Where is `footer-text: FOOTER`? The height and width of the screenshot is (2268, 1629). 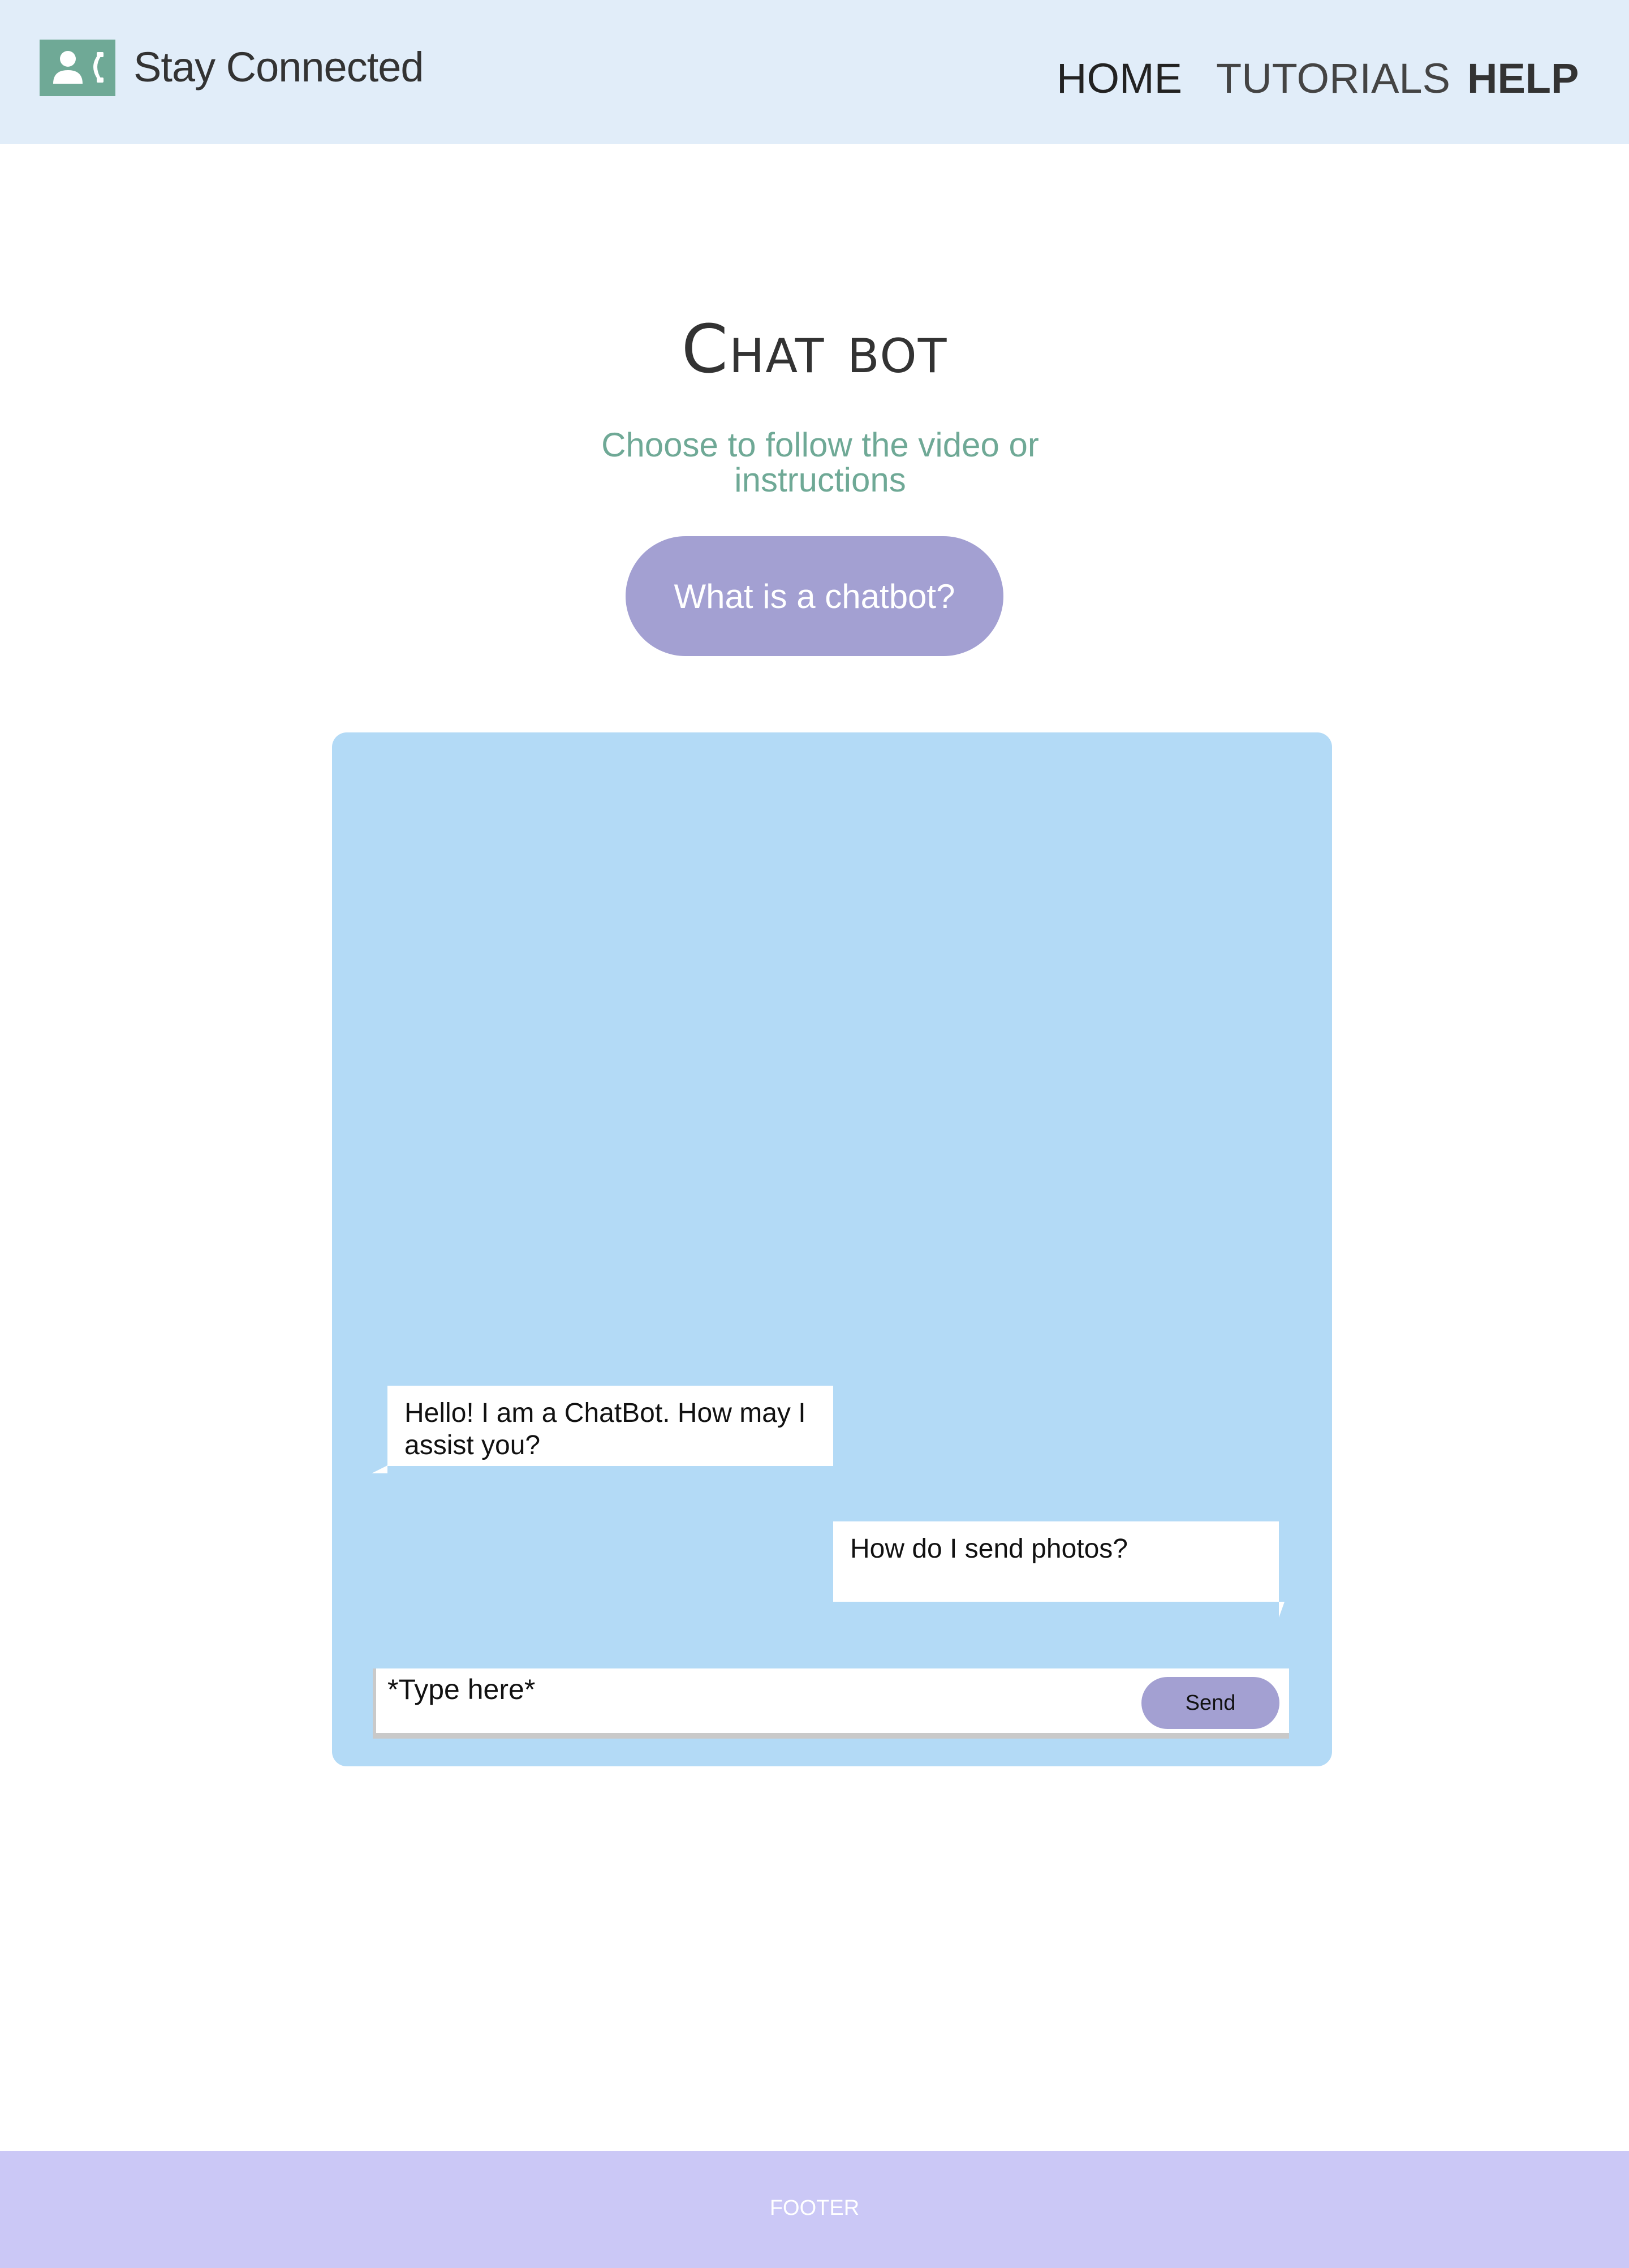 footer-text: FOOTER is located at coordinates (815, 2208).